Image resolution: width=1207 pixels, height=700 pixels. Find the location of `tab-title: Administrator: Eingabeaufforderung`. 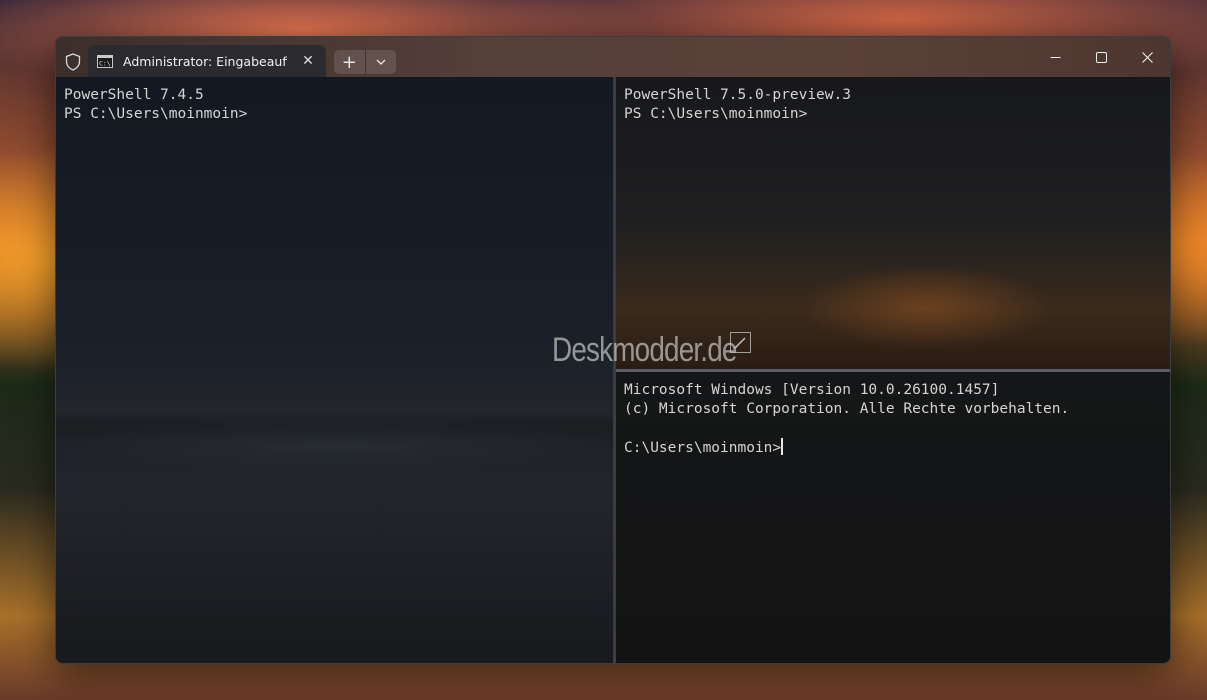

tab-title: Administrator: Eingabeaufforderung is located at coordinates (205, 61).